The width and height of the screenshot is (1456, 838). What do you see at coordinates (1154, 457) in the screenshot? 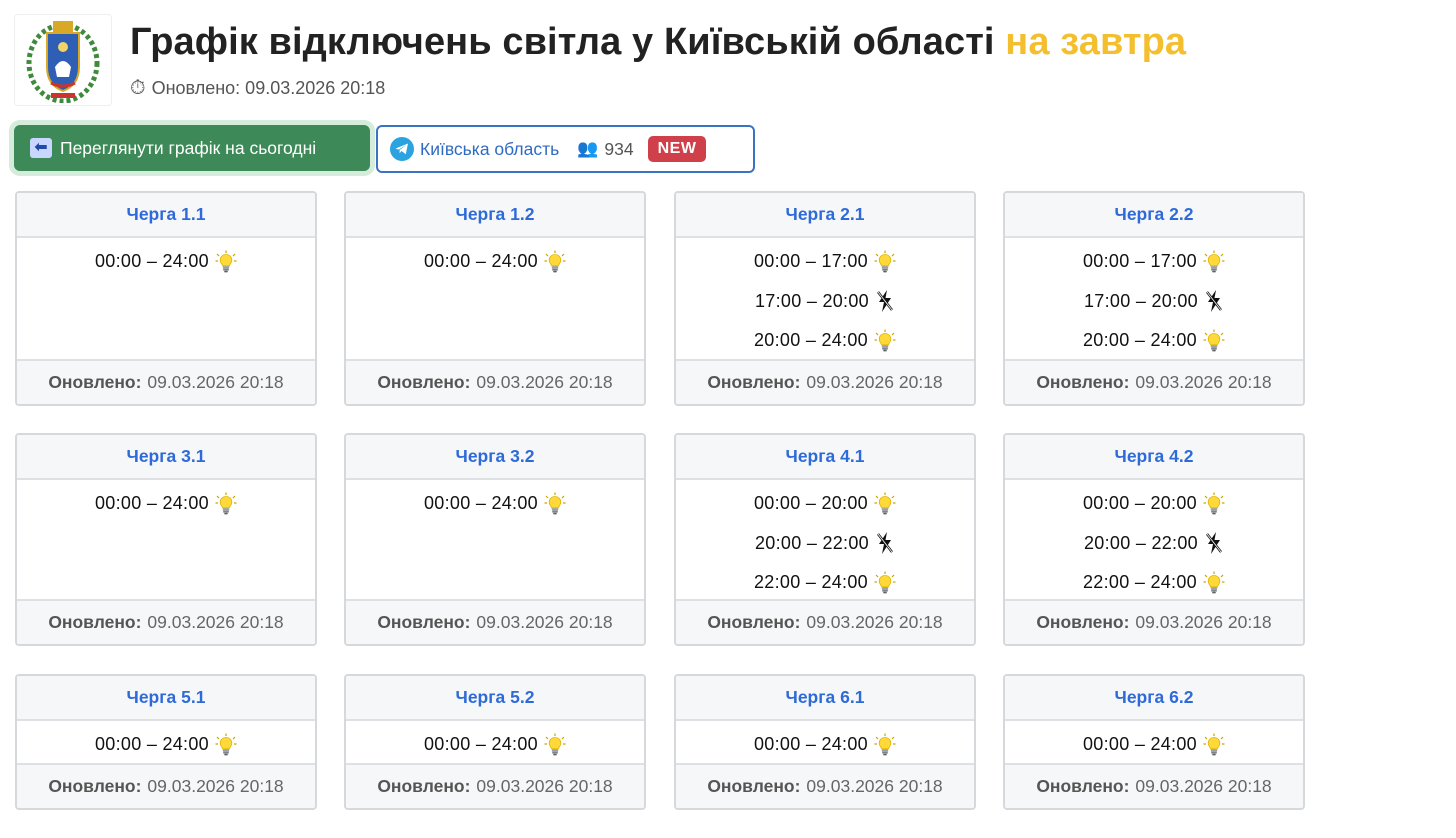
I see `queue-title-link: Черга 4.2` at bounding box center [1154, 457].